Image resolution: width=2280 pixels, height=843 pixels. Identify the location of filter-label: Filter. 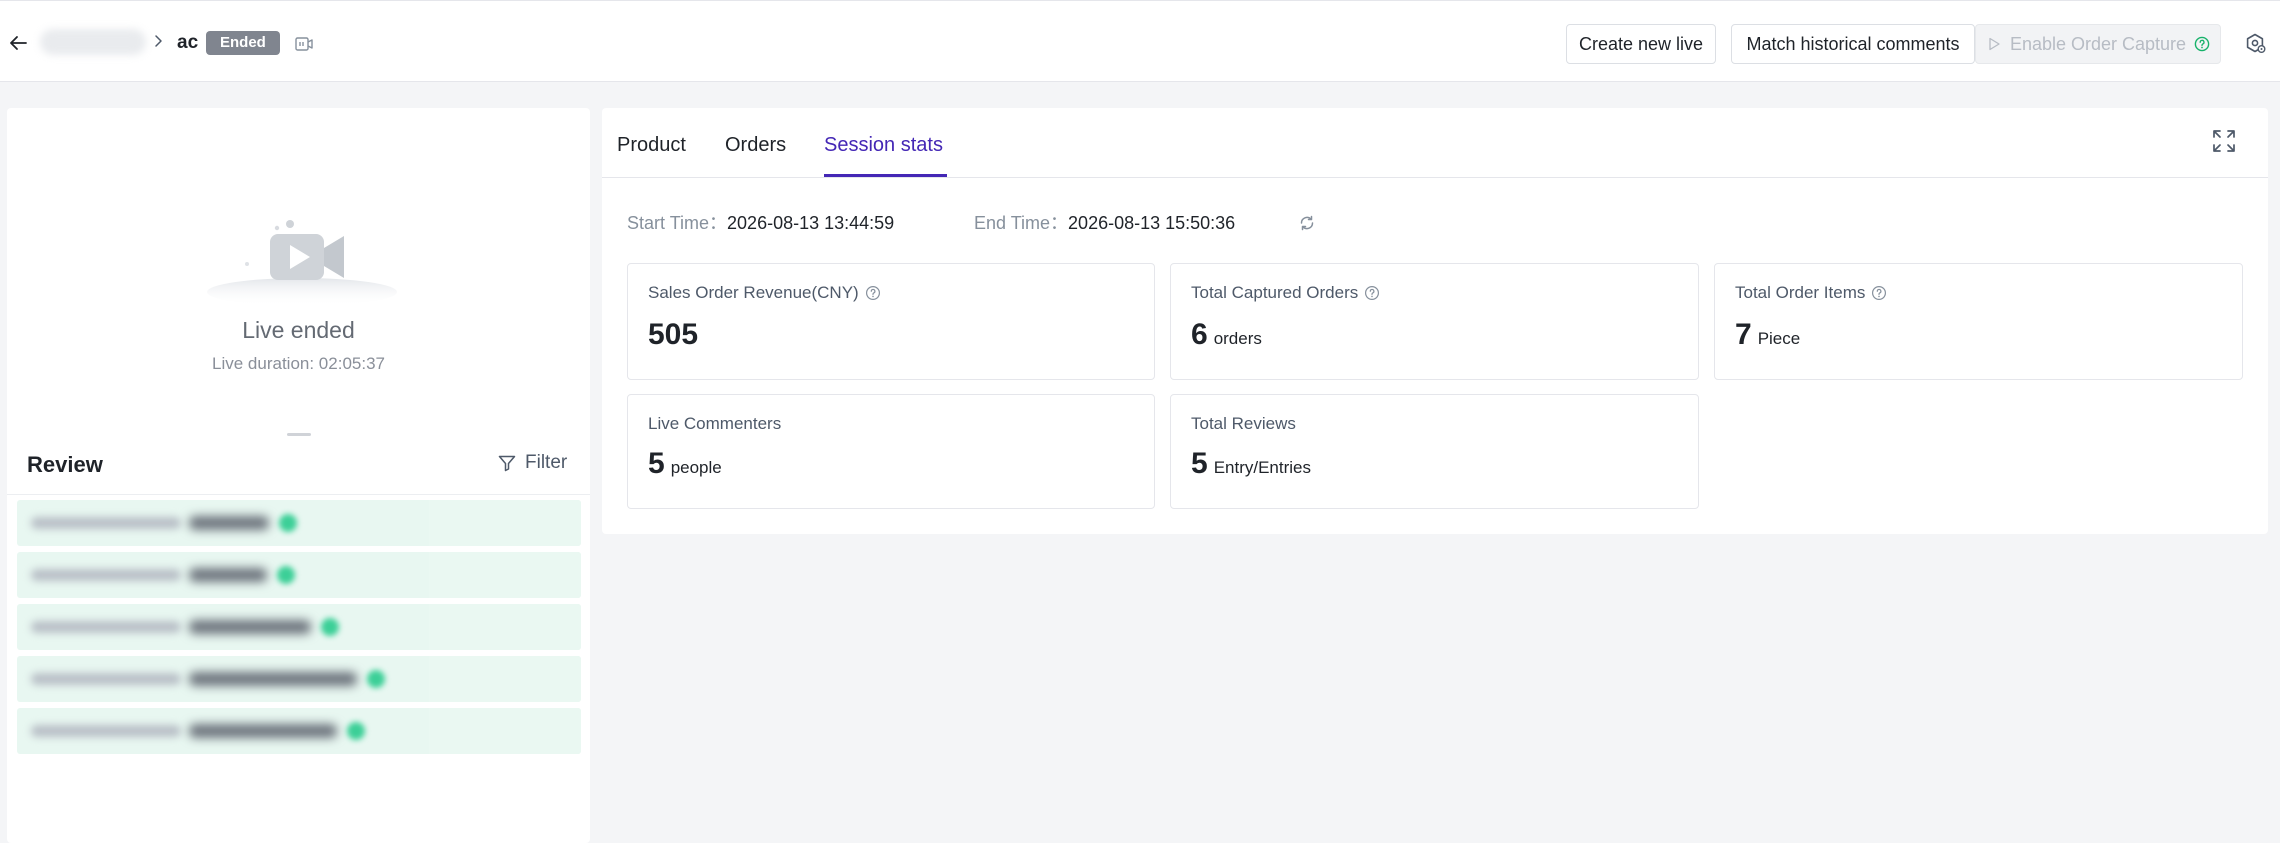
(546, 462).